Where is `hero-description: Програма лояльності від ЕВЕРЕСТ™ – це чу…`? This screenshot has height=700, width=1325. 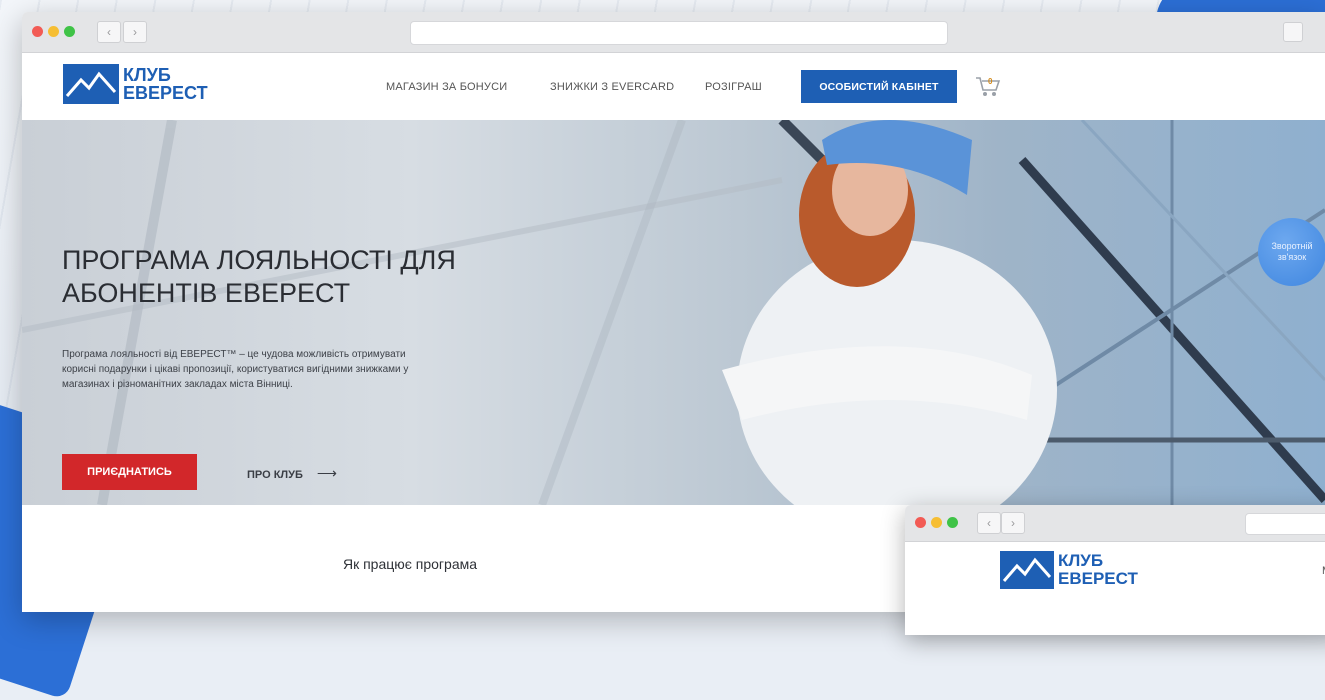
hero-description: Програма лояльності від ЕВЕРЕСТ™ – це чу… is located at coordinates (235, 369).